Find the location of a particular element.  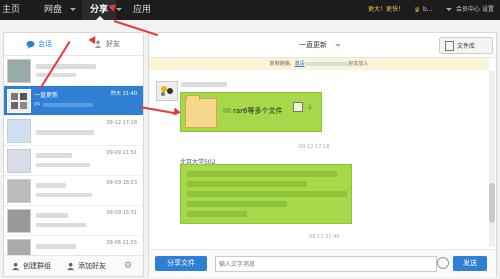

conversation-date: 09-09 15:31 is located at coordinates (121, 213).